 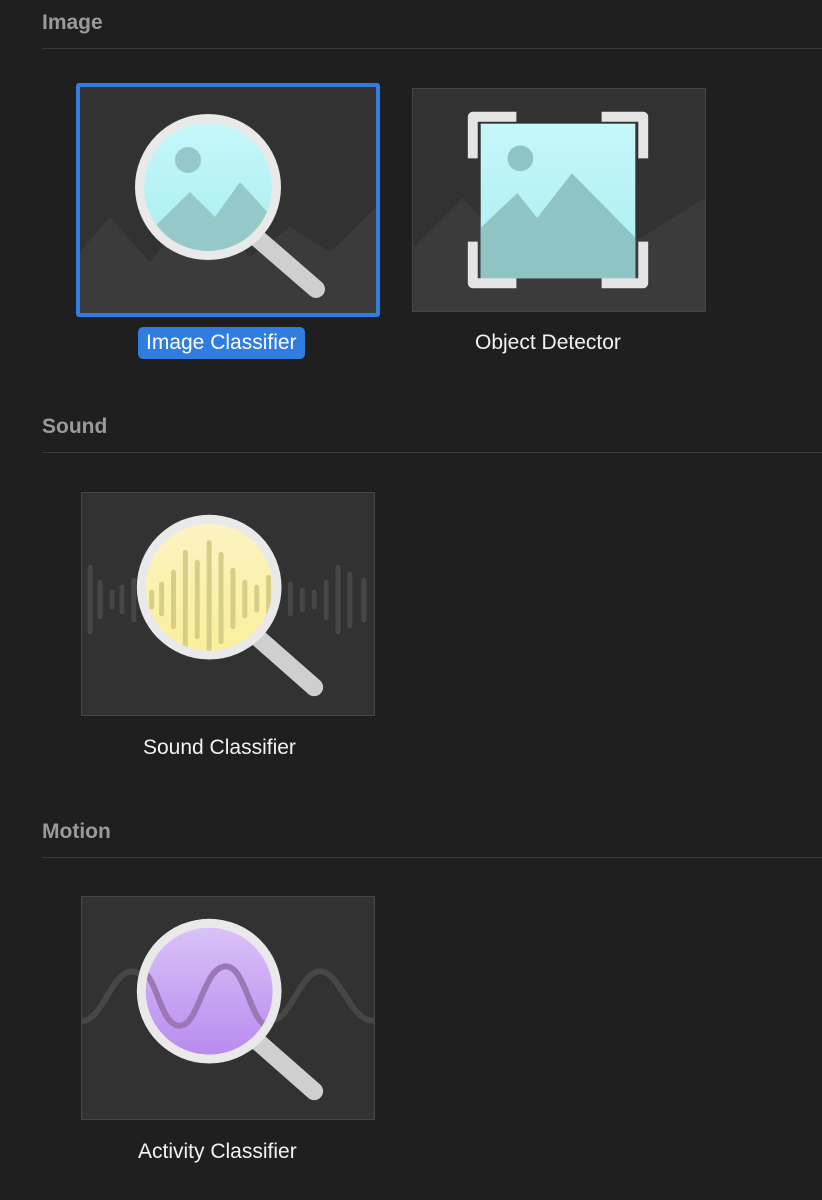 What do you see at coordinates (559, 211) in the screenshot?
I see `bounding-box-landscape-icon` at bounding box center [559, 211].